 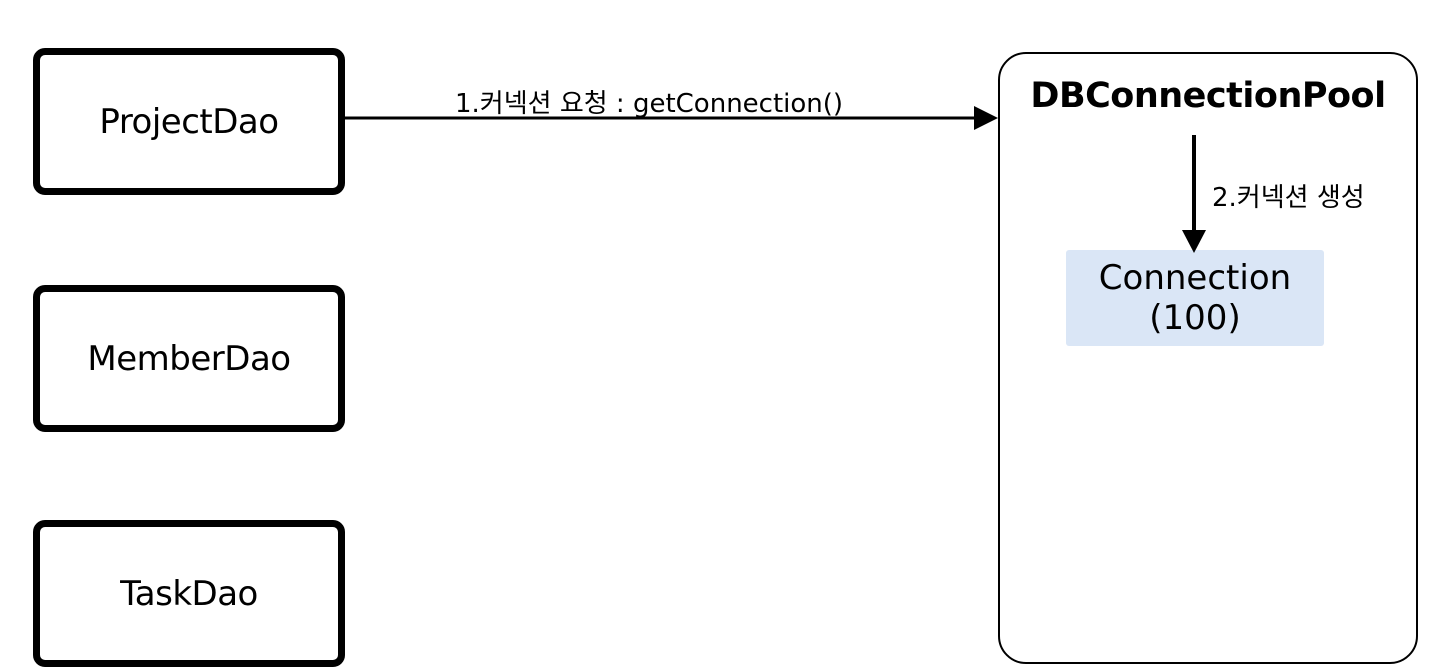 What do you see at coordinates (1194, 194) in the screenshot?
I see `create-arrow` at bounding box center [1194, 194].